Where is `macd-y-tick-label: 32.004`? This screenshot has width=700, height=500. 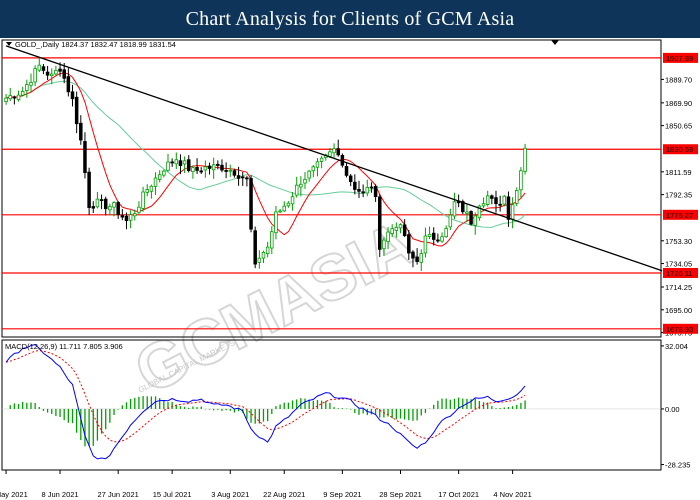 macd-y-tick-label: 32.004 is located at coordinates (676, 346).